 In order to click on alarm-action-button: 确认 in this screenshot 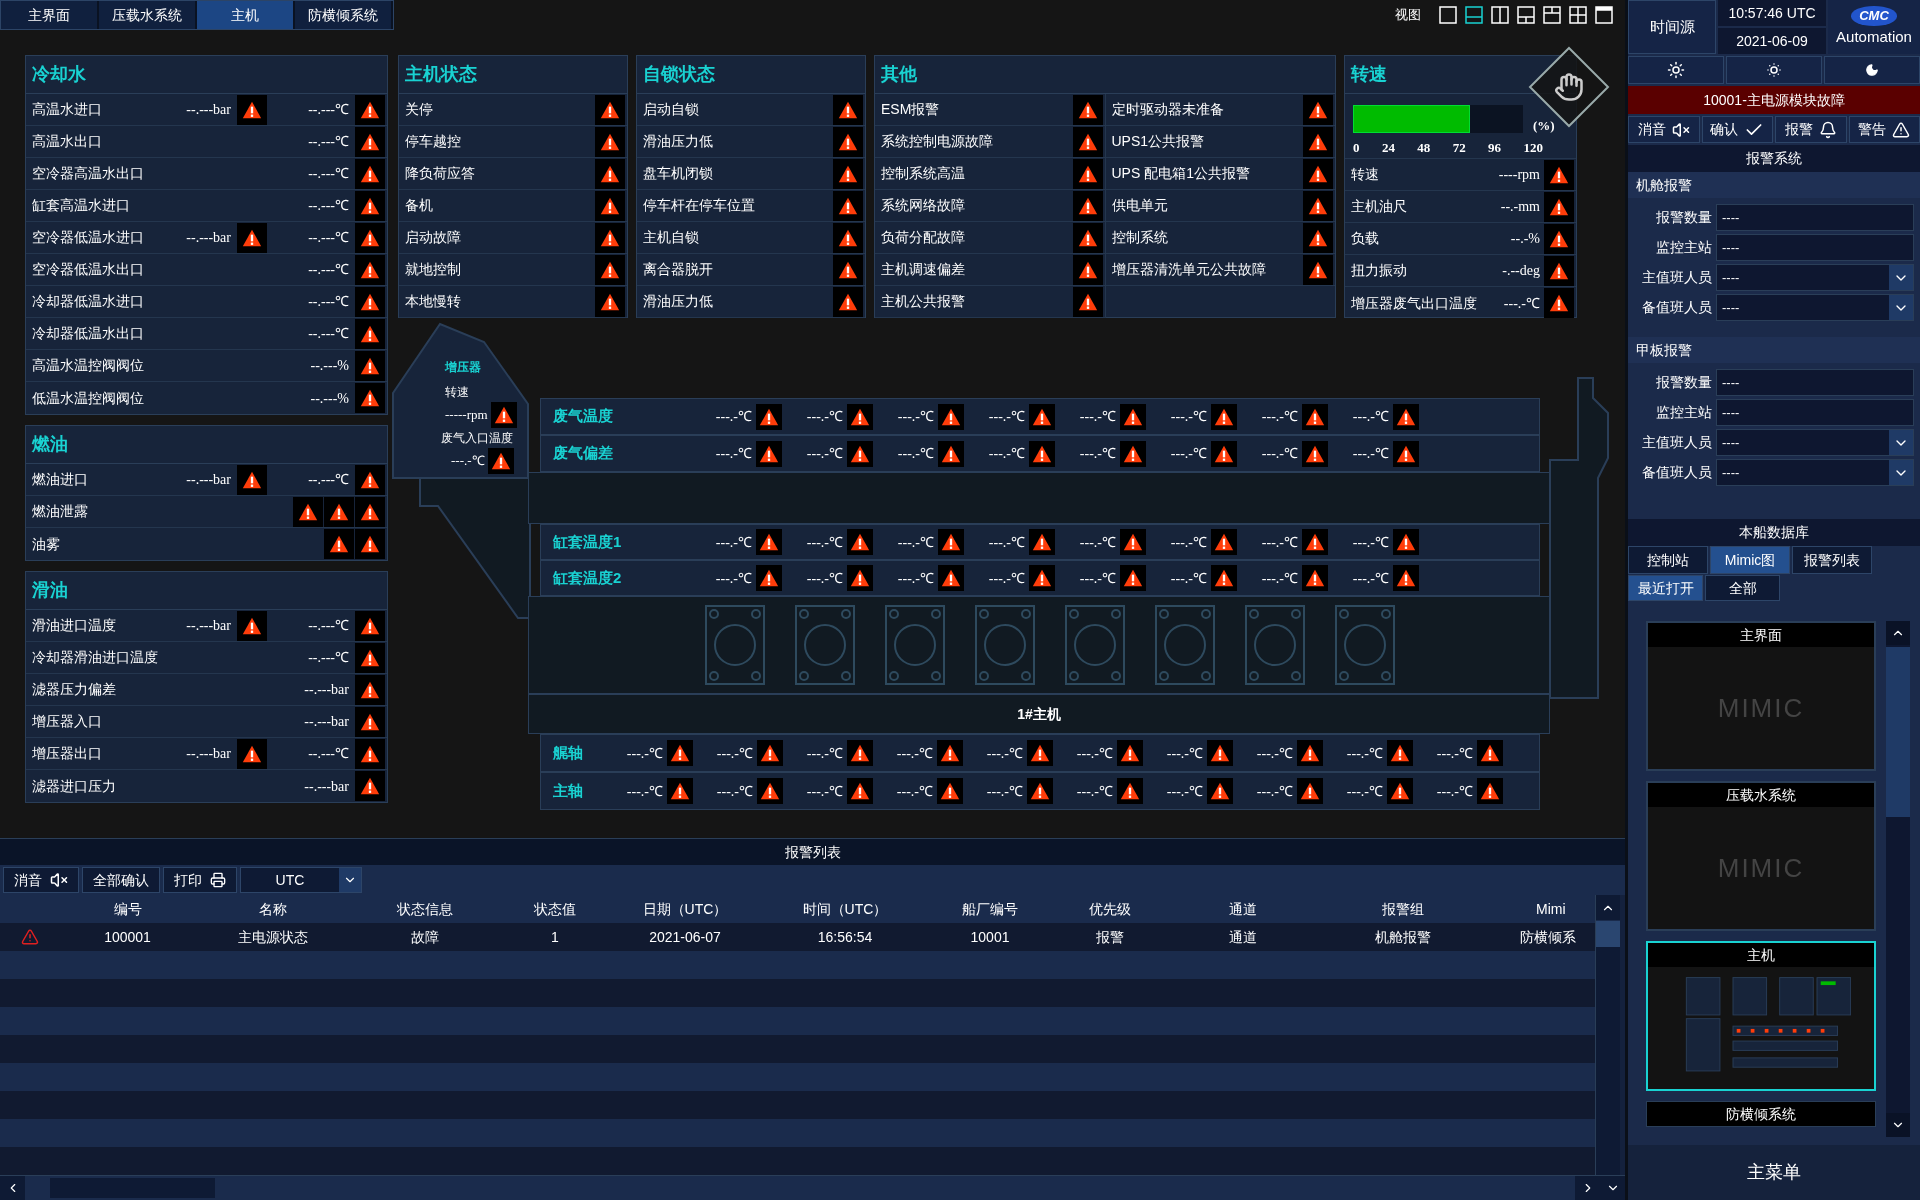, I will do `click(1737, 129)`.